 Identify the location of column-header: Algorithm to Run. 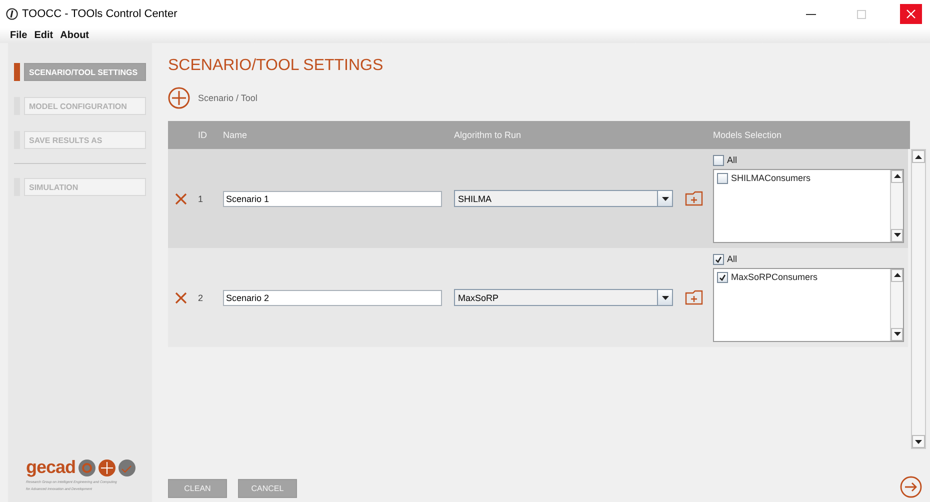
(488, 135).